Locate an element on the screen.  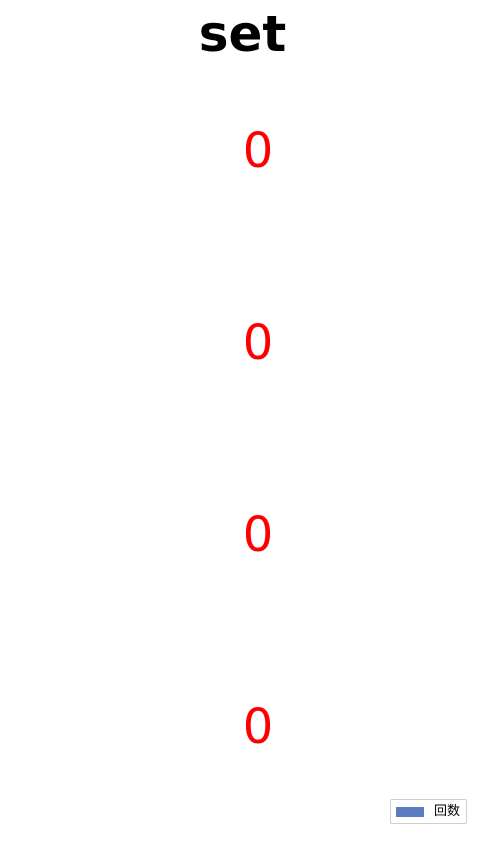
legend-label: 回数 is located at coordinates (447, 811).